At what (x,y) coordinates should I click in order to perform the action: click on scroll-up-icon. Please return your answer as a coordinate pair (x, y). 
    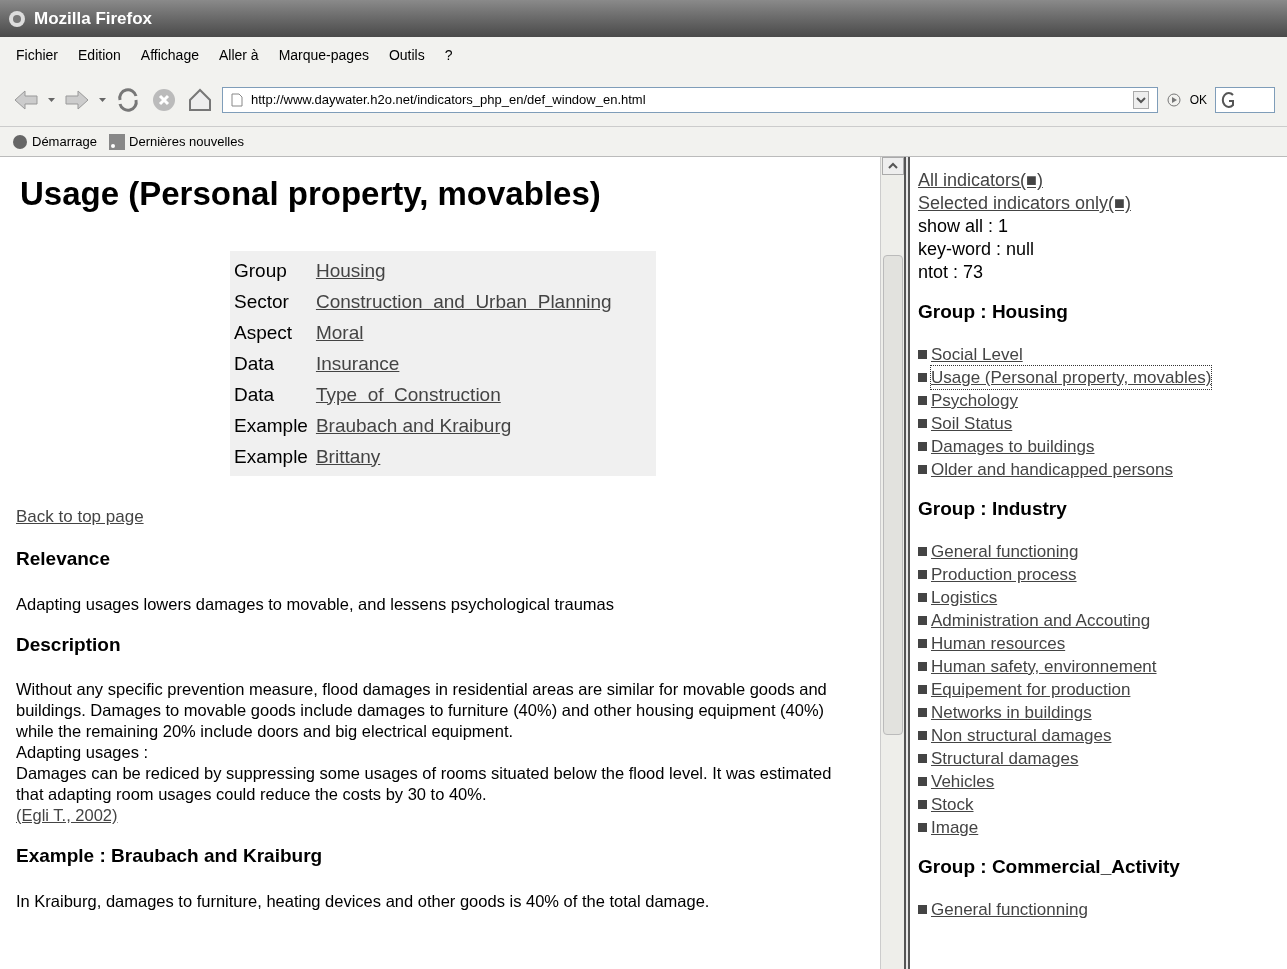
    Looking at the image, I should click on (892, 166).